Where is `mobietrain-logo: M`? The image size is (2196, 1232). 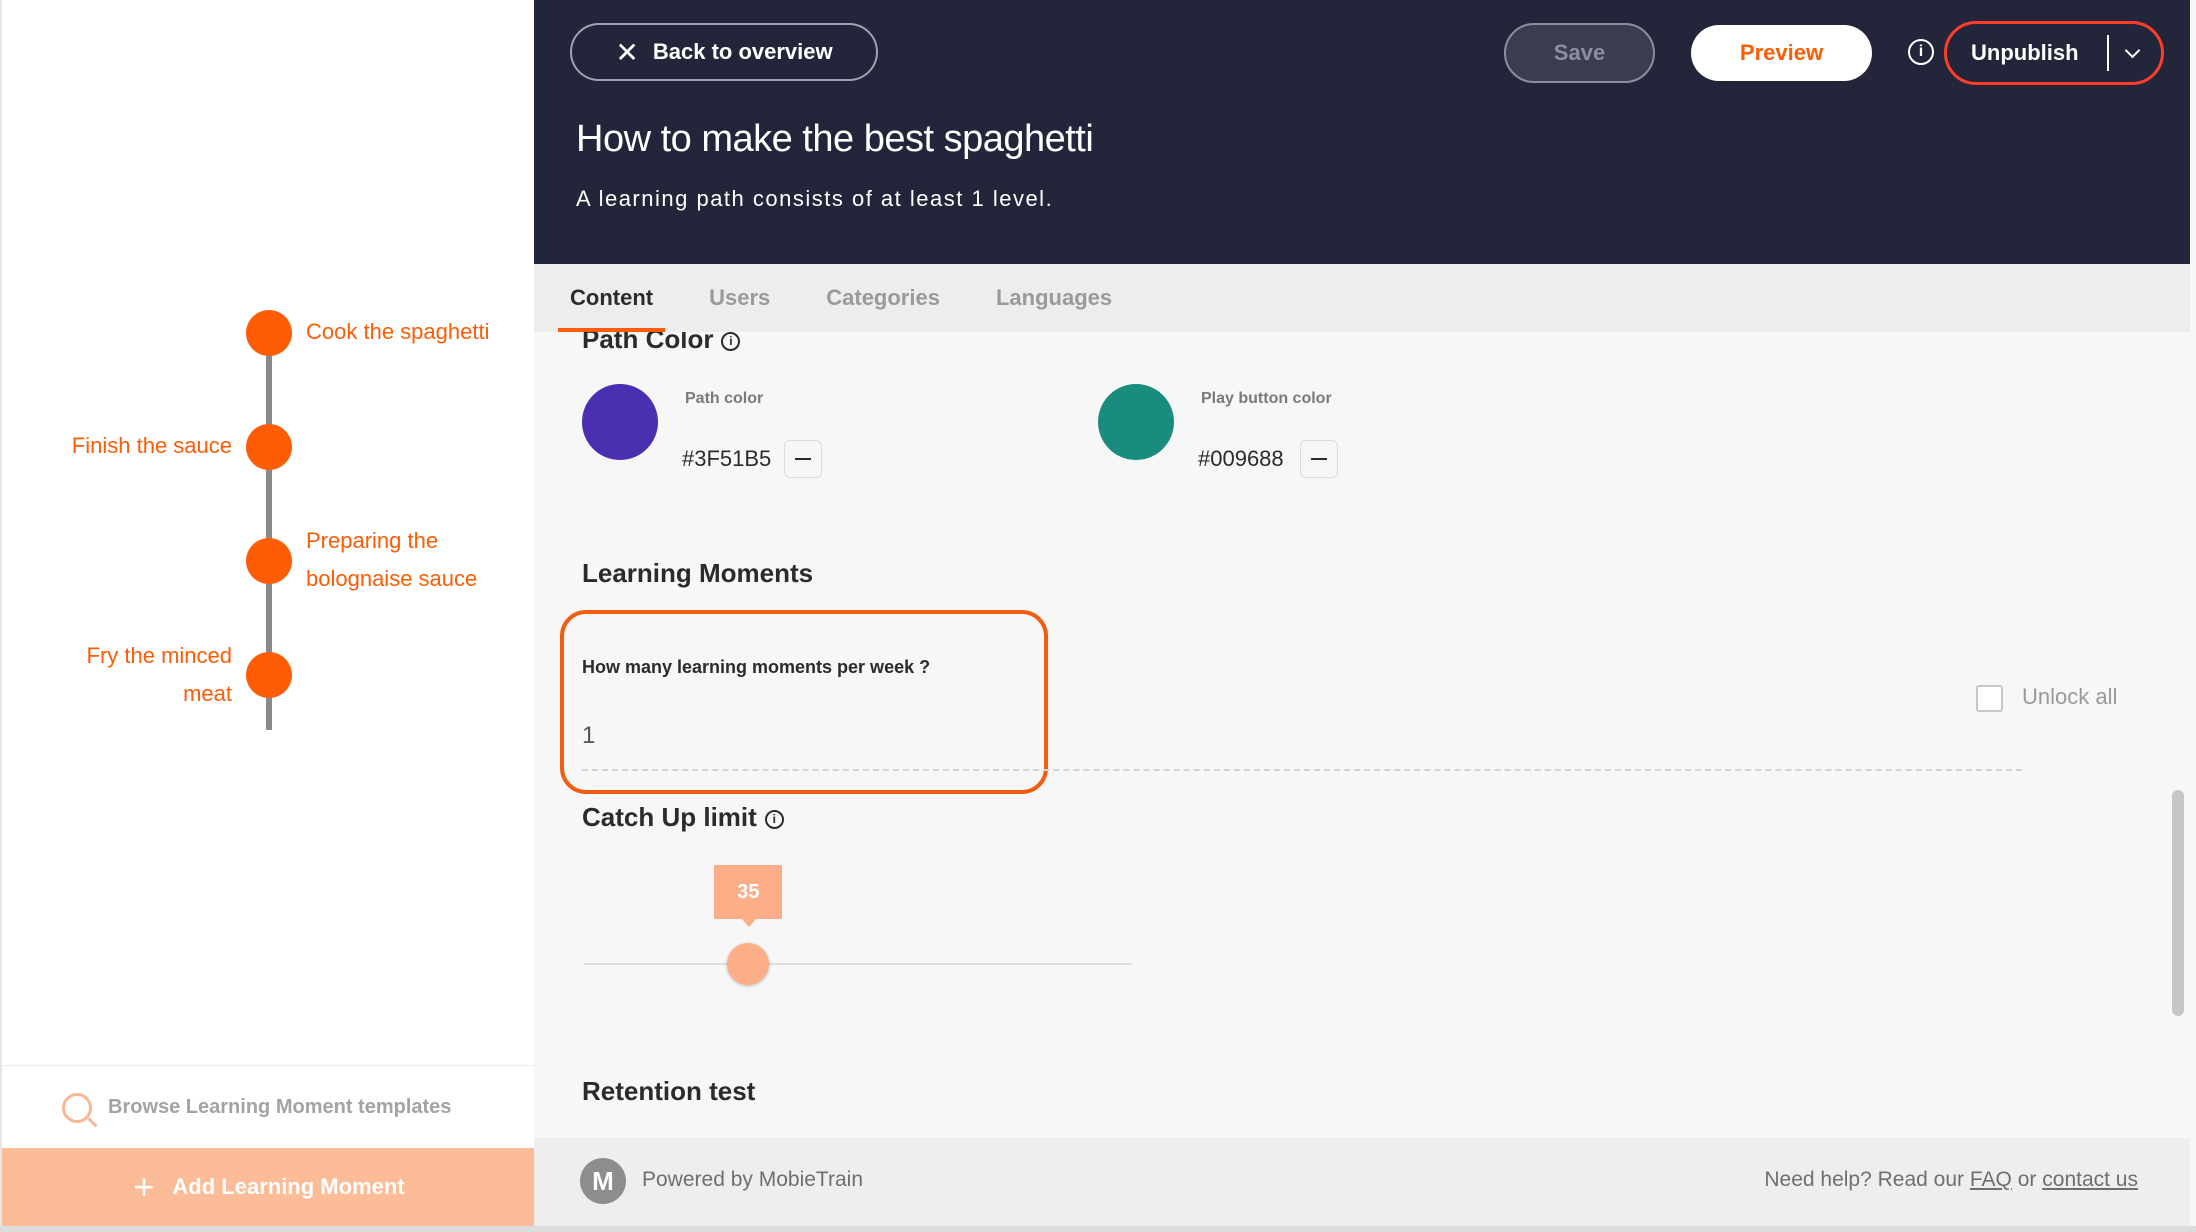
mobietrain-logo: M is located at coordinates (603, 1181).